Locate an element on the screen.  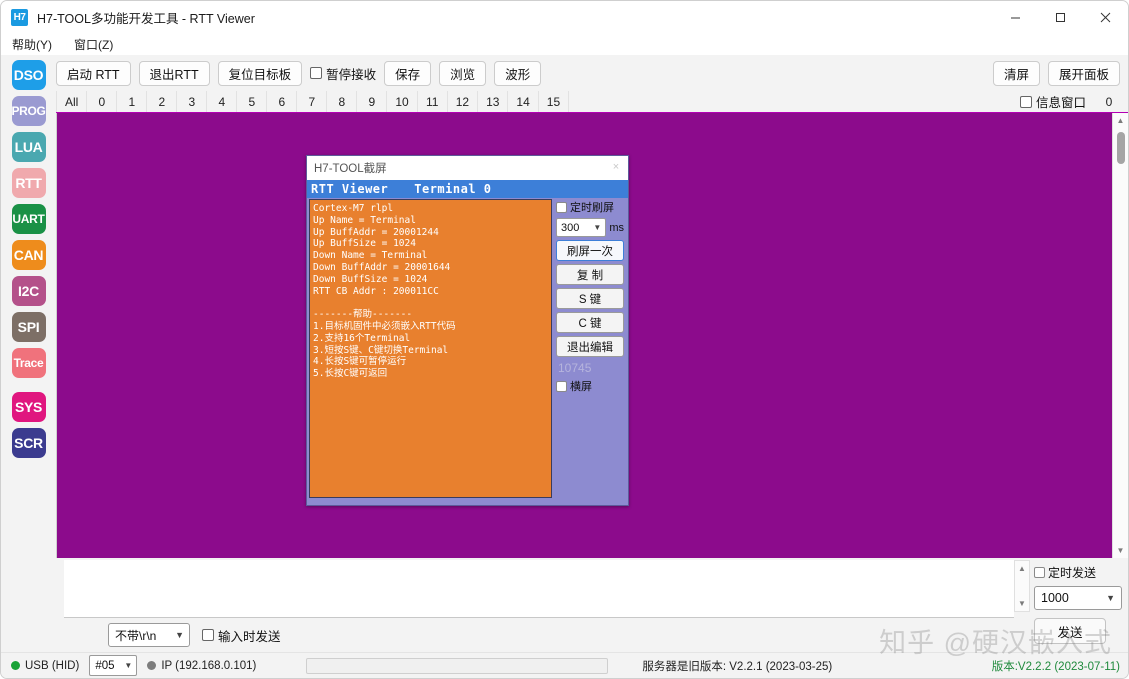
tab-15: 15 is located at coordinates (554, 101).